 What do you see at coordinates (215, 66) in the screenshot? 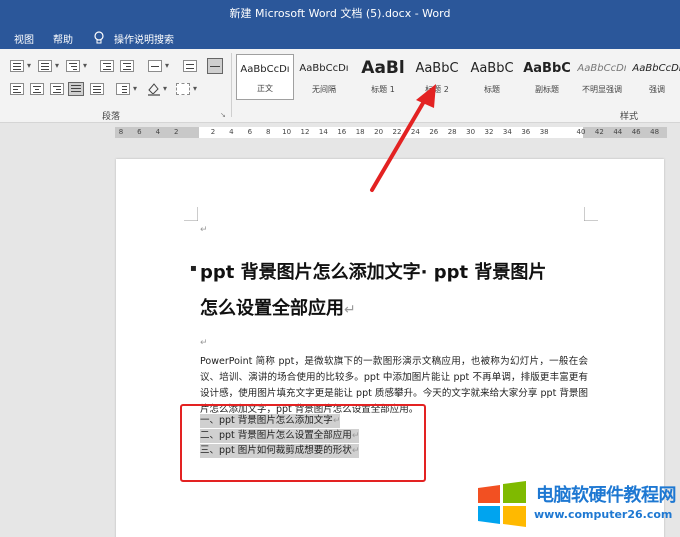
I see `show-formatting-marks-button` at bounding box center [215, 66].